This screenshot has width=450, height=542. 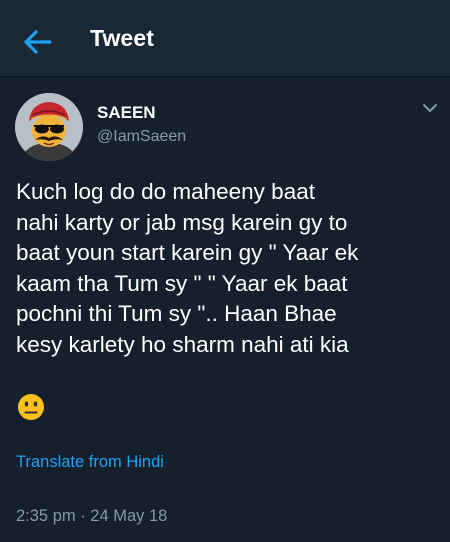 I want to click on page-title: Tweet, so click(x=122, y=38).